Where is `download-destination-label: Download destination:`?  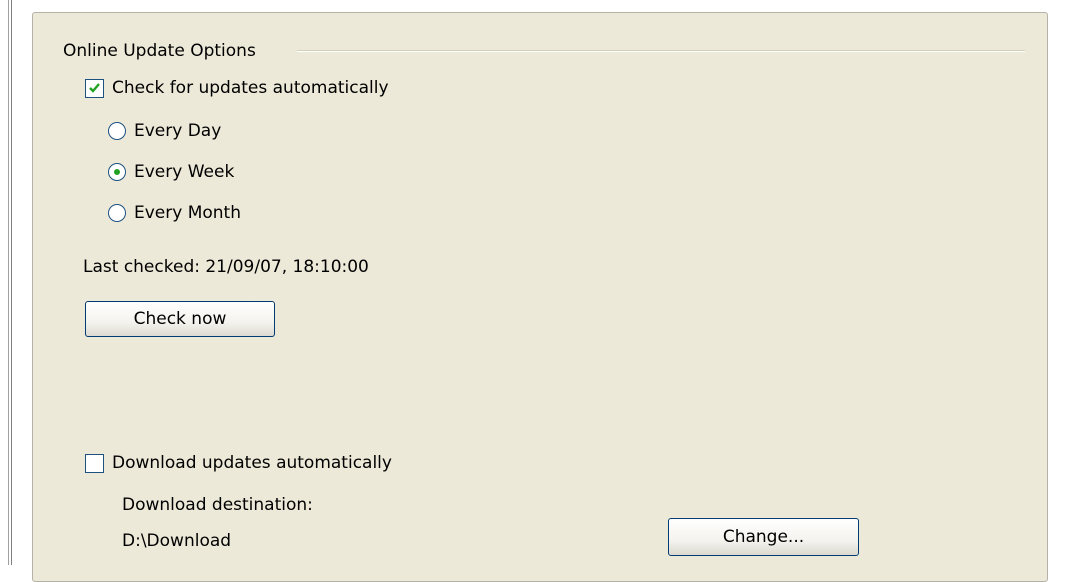 download-destination-label: Download destination: is located at coordinates (217, 505).